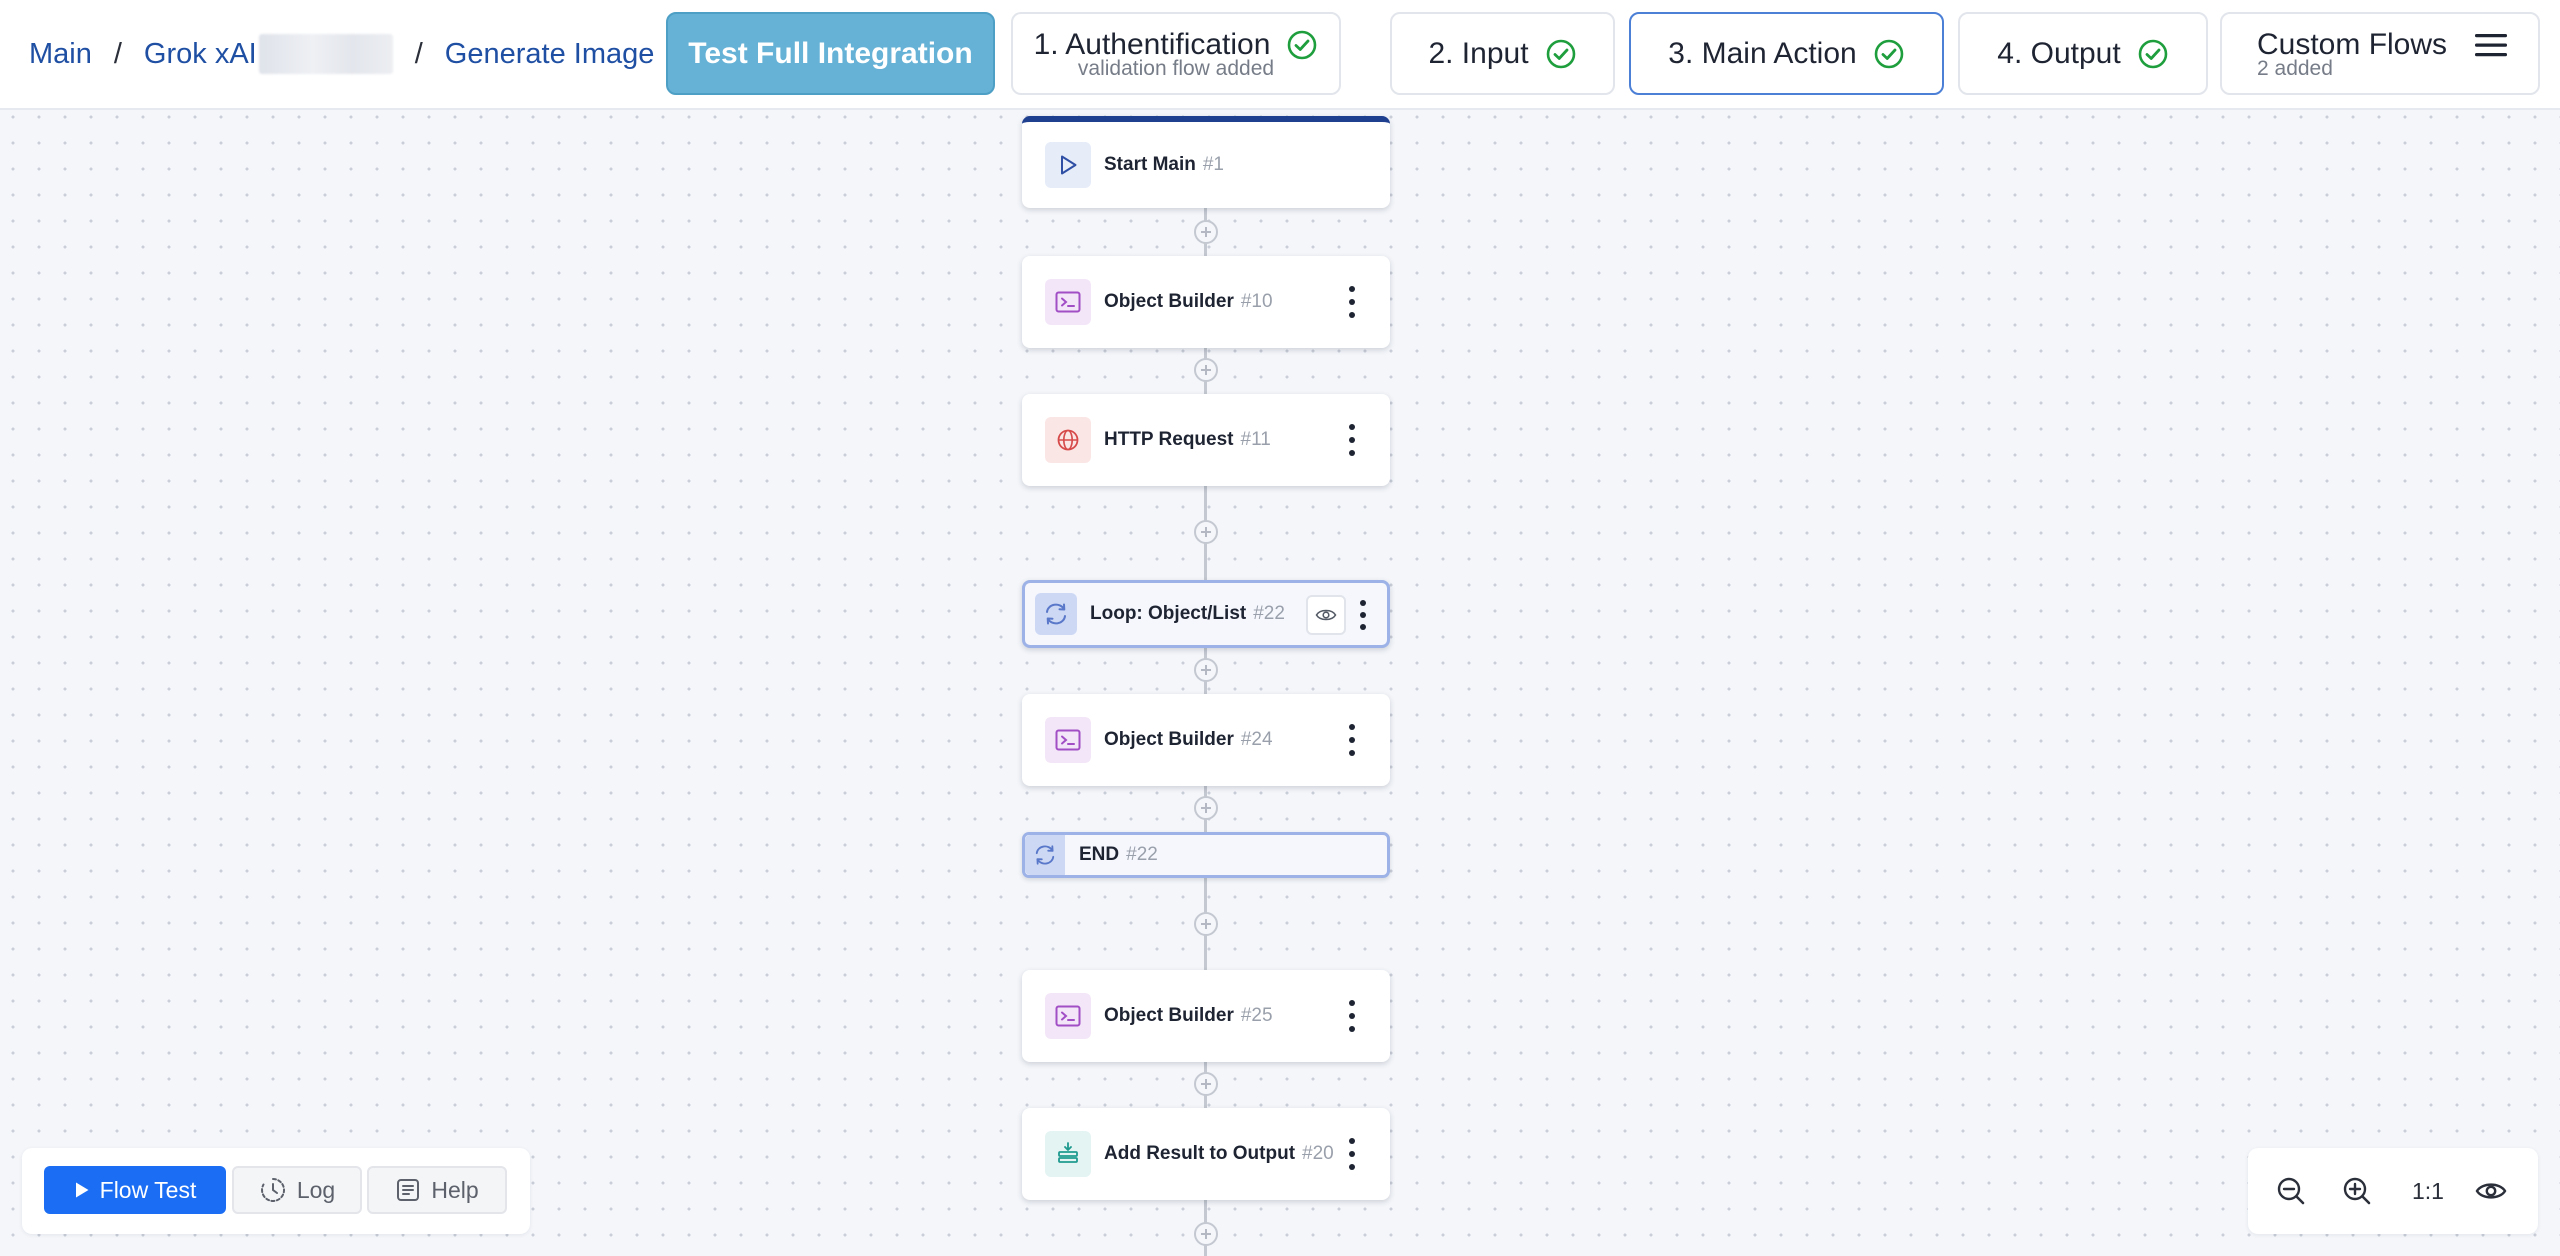  What do you see at coordinates (1068, 1154) in the screenshot?
I see `stack-add-icon` at bounding box center [1068, 1154].